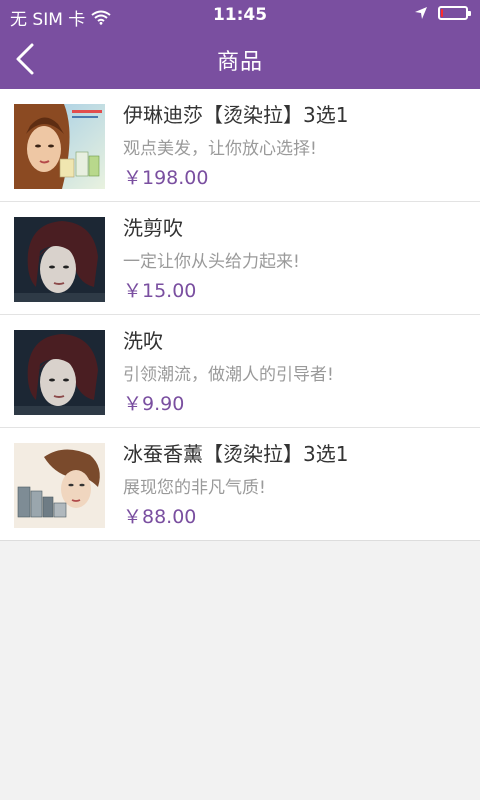 The image size is (480, 800). I want to click on product-description: 一定让你从头给力起来!, so click(211, 262).